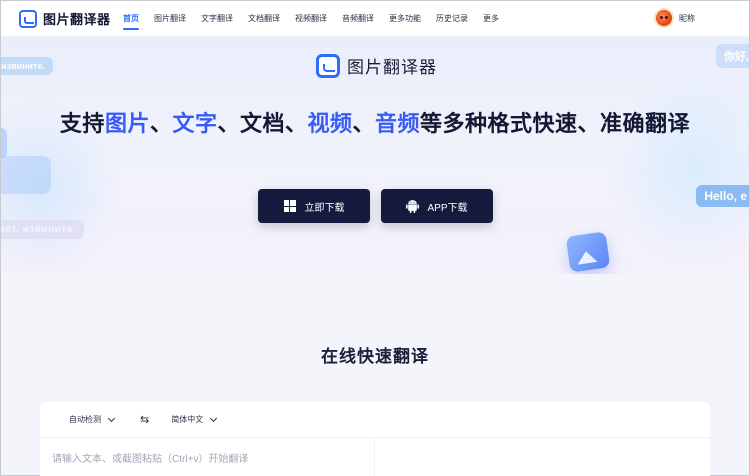  What do you see at coordinates (405, 19) in the screenshot?
I see `nav-item-more-features: 更多功能` at bounding box center [405, 19].